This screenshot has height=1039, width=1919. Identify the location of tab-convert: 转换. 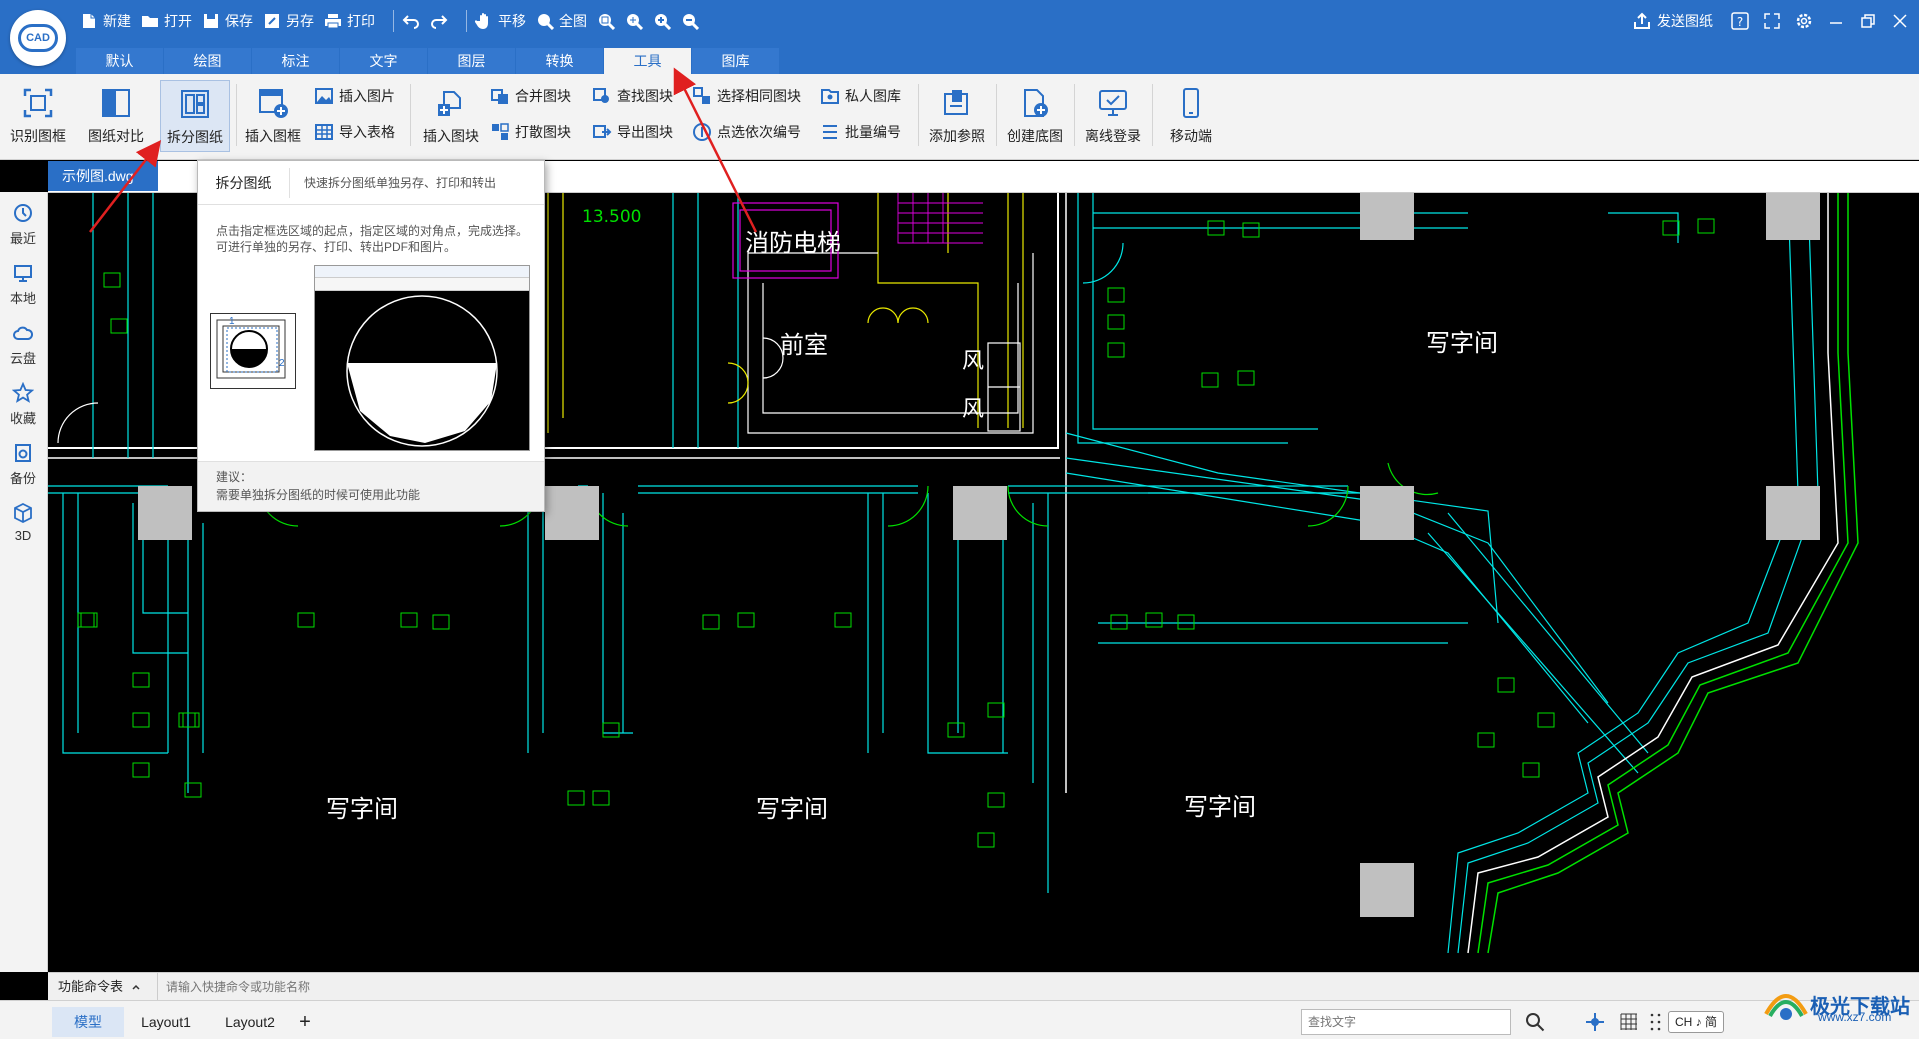
(559, 61).